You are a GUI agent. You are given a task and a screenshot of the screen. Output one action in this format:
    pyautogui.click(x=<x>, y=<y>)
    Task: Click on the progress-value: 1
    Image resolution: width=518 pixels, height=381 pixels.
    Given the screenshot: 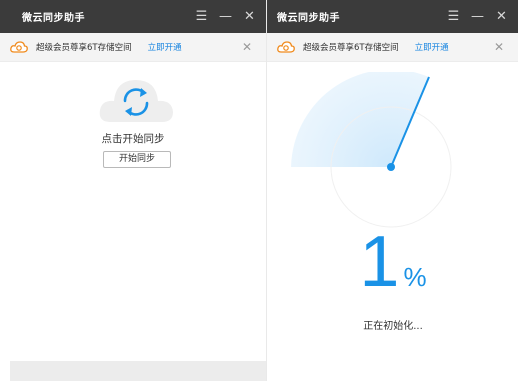 What is the action you would take?
    pyautogui.click(x=379, y=262)
    